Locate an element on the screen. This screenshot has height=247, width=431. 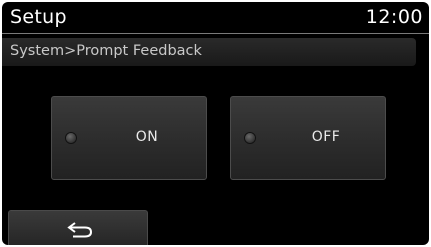
title-divider is located at coordinates (215, 33).